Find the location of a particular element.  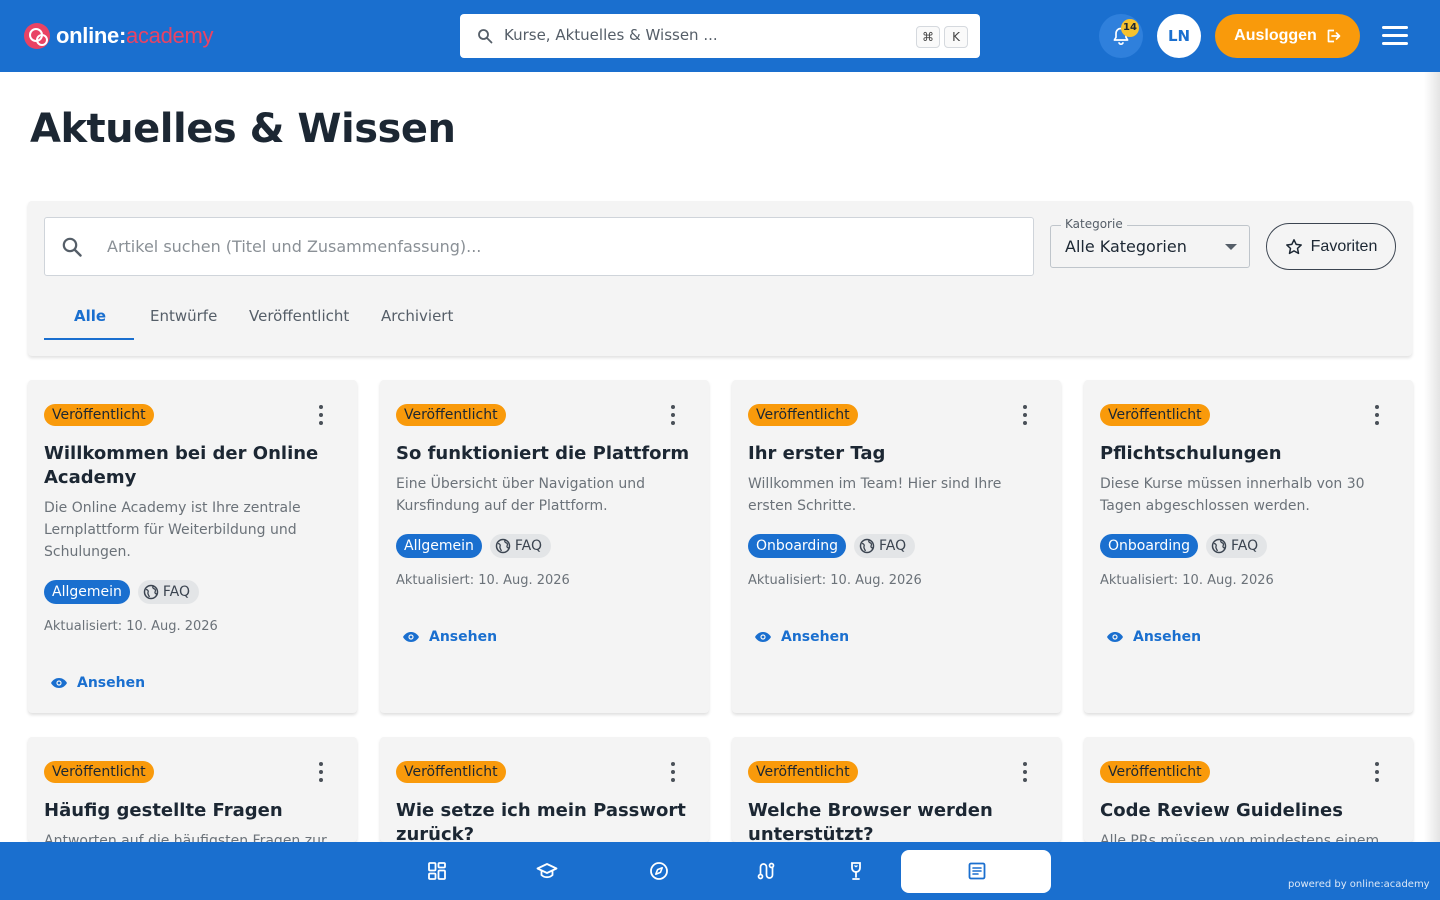

nav-achievements is located at coordinates (856, 871).